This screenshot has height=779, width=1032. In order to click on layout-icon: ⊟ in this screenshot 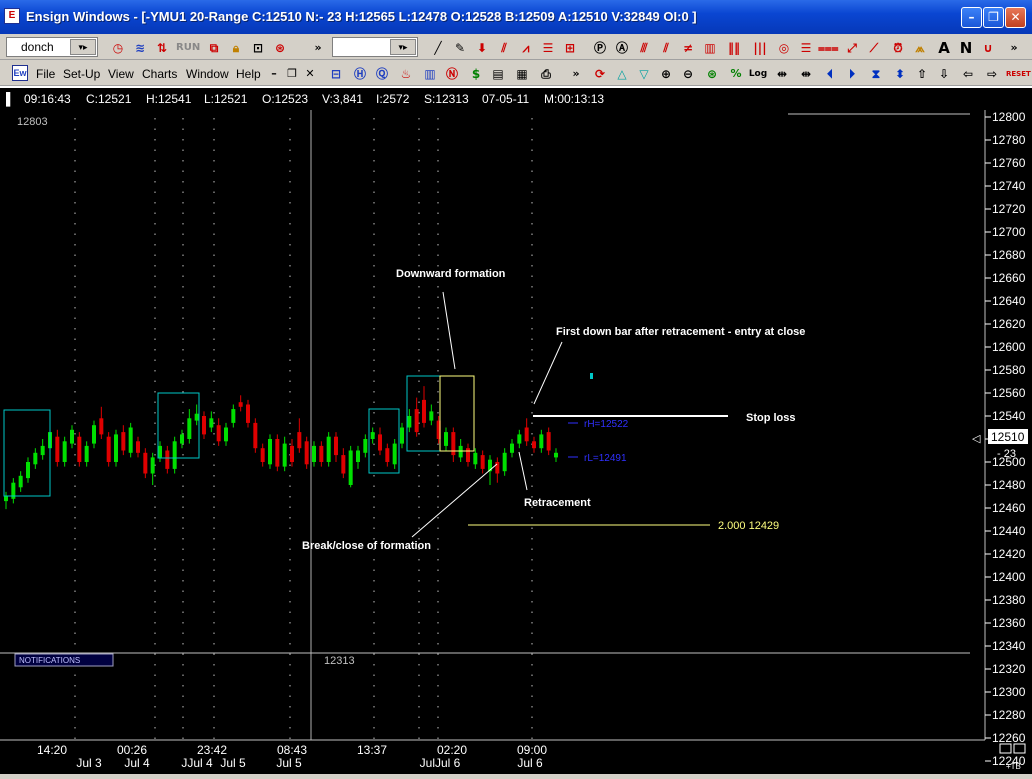, I will do `click(336, 74)`.